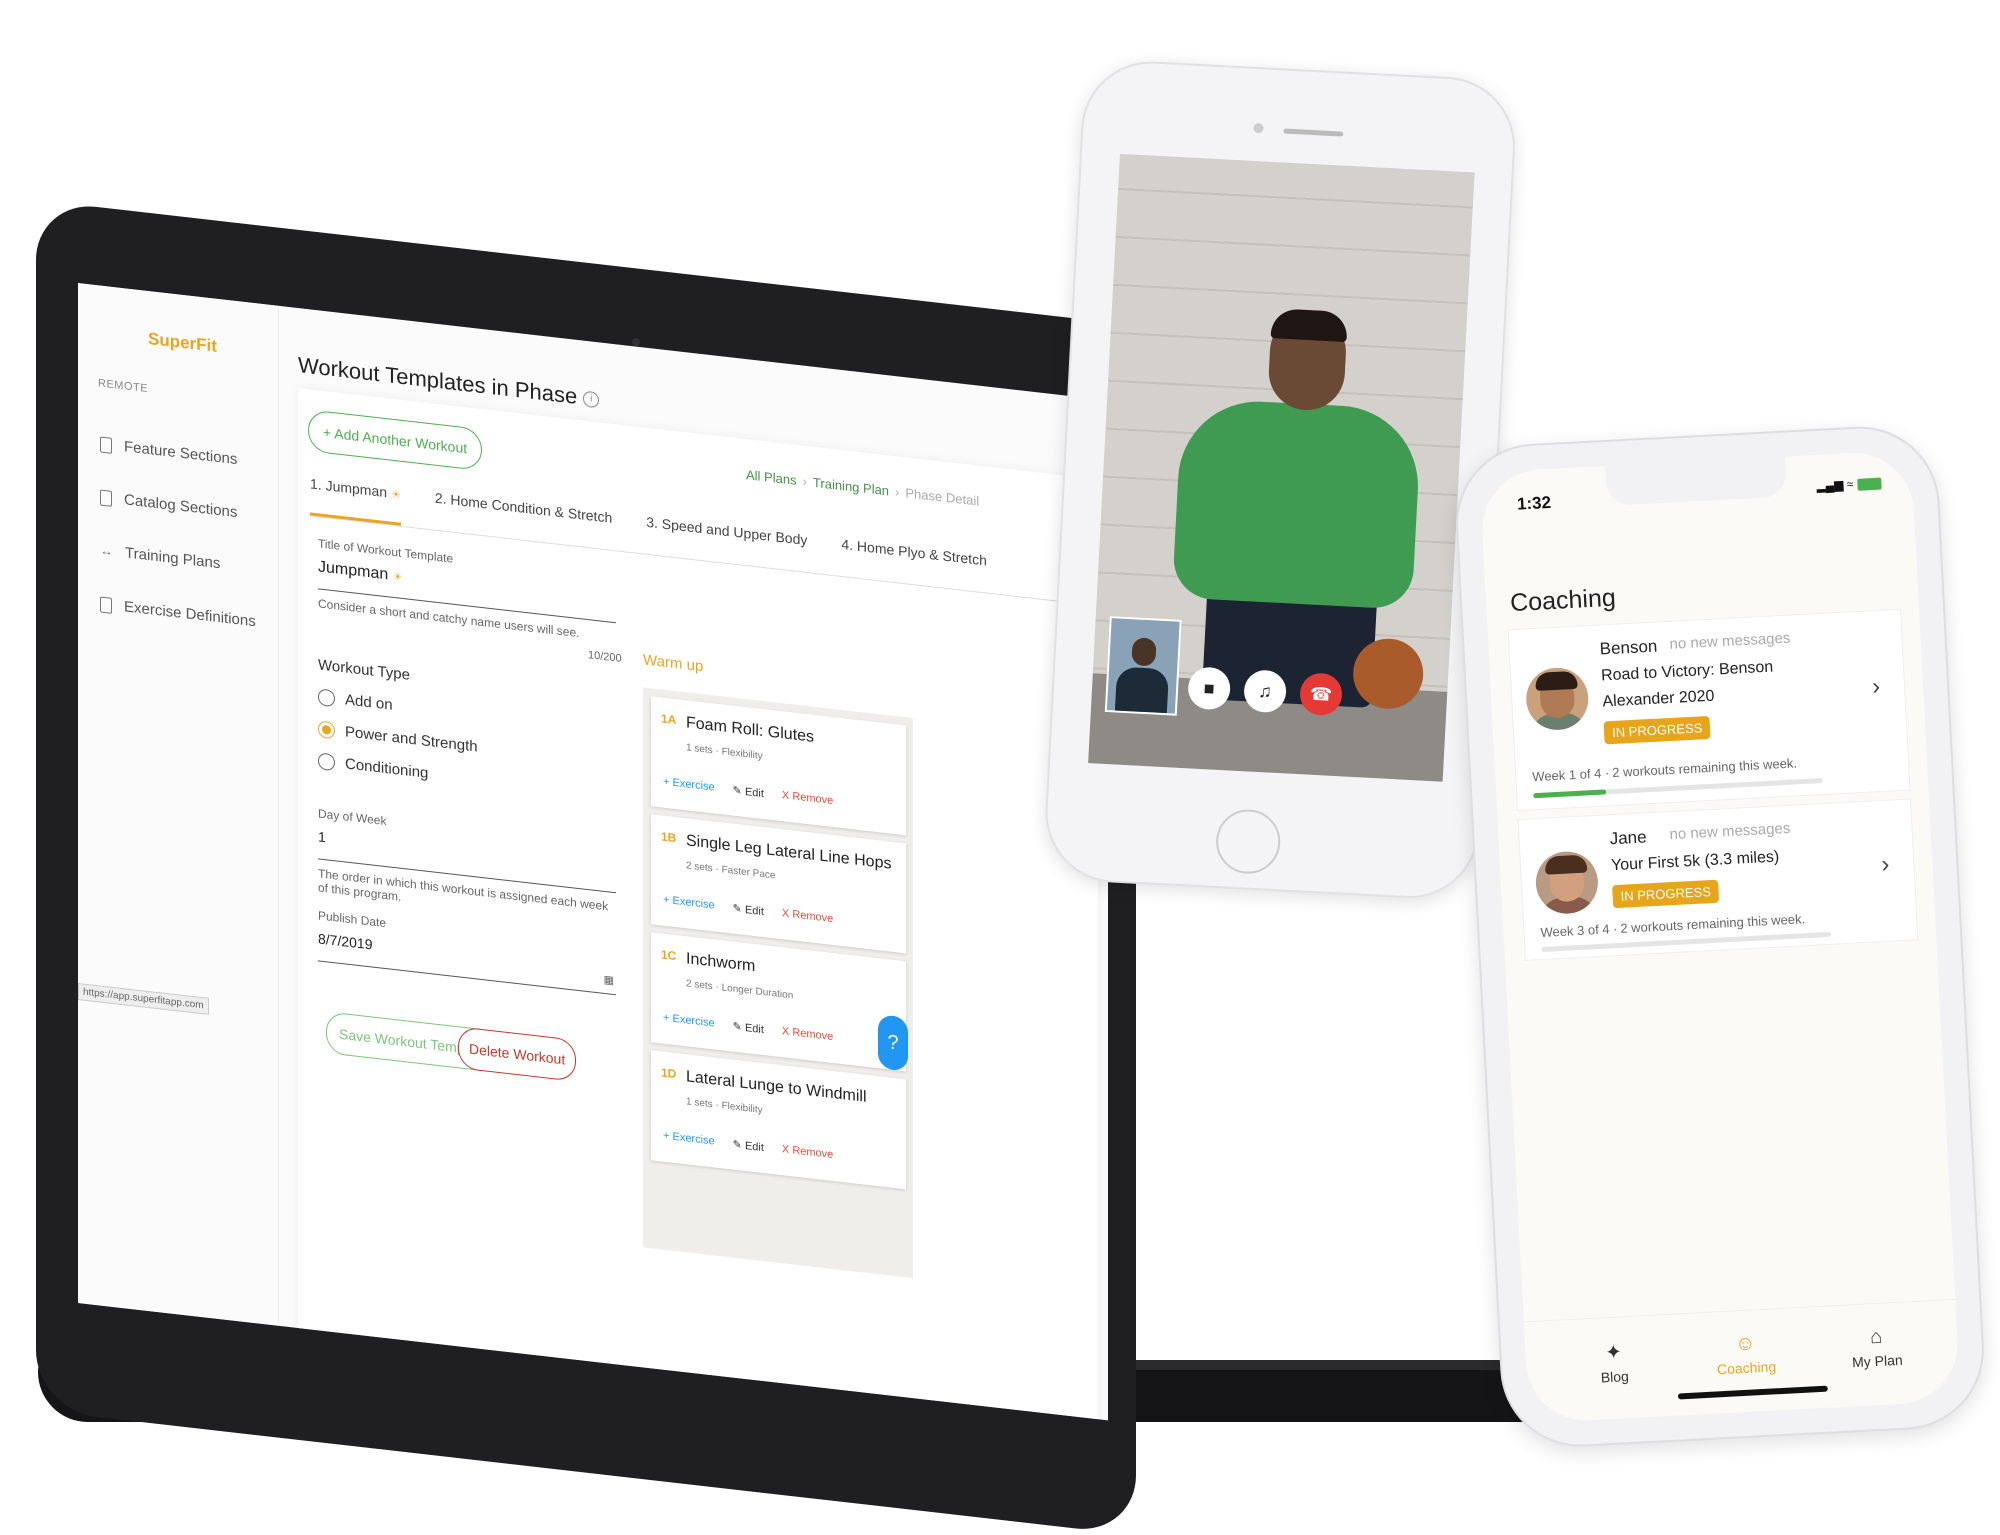 Image resolution: width=2000 pixels, height=1535 pixels. What do you see at coordinates (355, 500) in the screenshot?
I see `tab-jumpman: 1. Jumpman ☀` at bounding box center [355, 500].